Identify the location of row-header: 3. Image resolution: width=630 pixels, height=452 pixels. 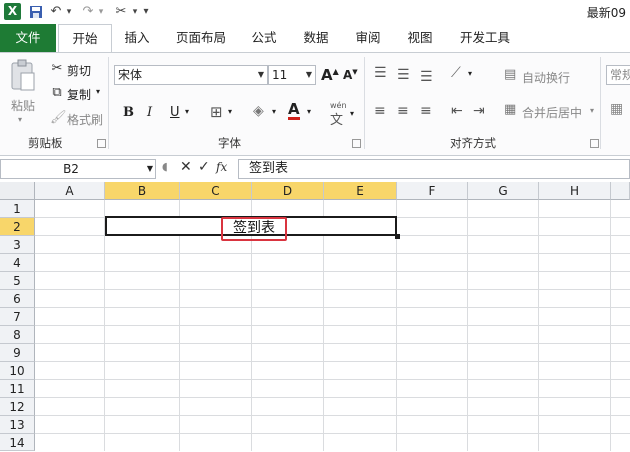
(17, 245).